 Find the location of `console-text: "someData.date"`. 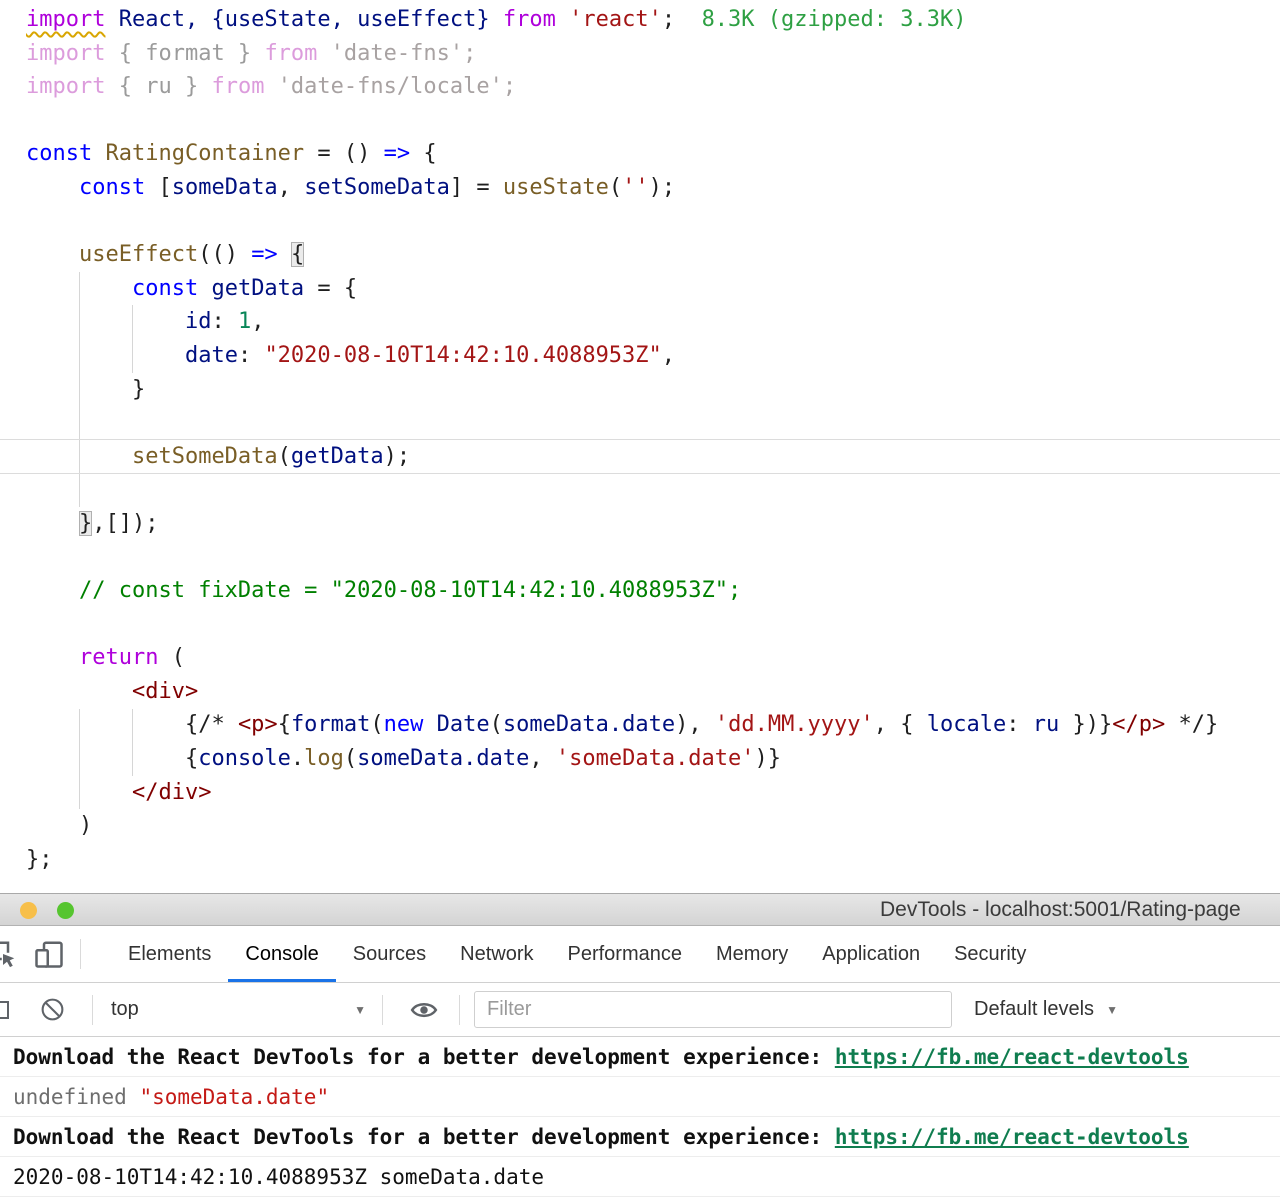

console-text: "someData.date" is located at coordinates (234, 1096).